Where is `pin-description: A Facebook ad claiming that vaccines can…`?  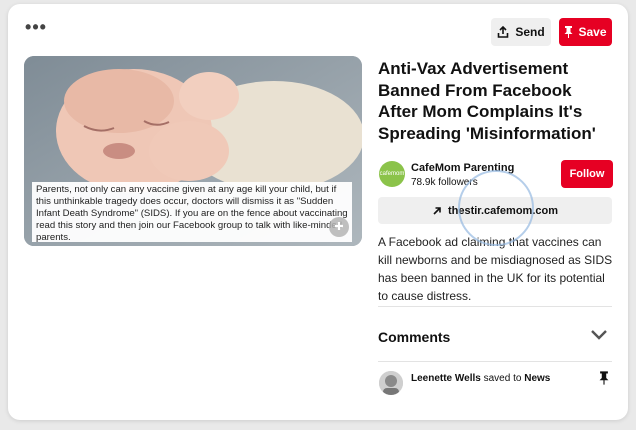 pin-description: A Facebook ad claiming that vaccines can… is located at coordinates (495, 269).